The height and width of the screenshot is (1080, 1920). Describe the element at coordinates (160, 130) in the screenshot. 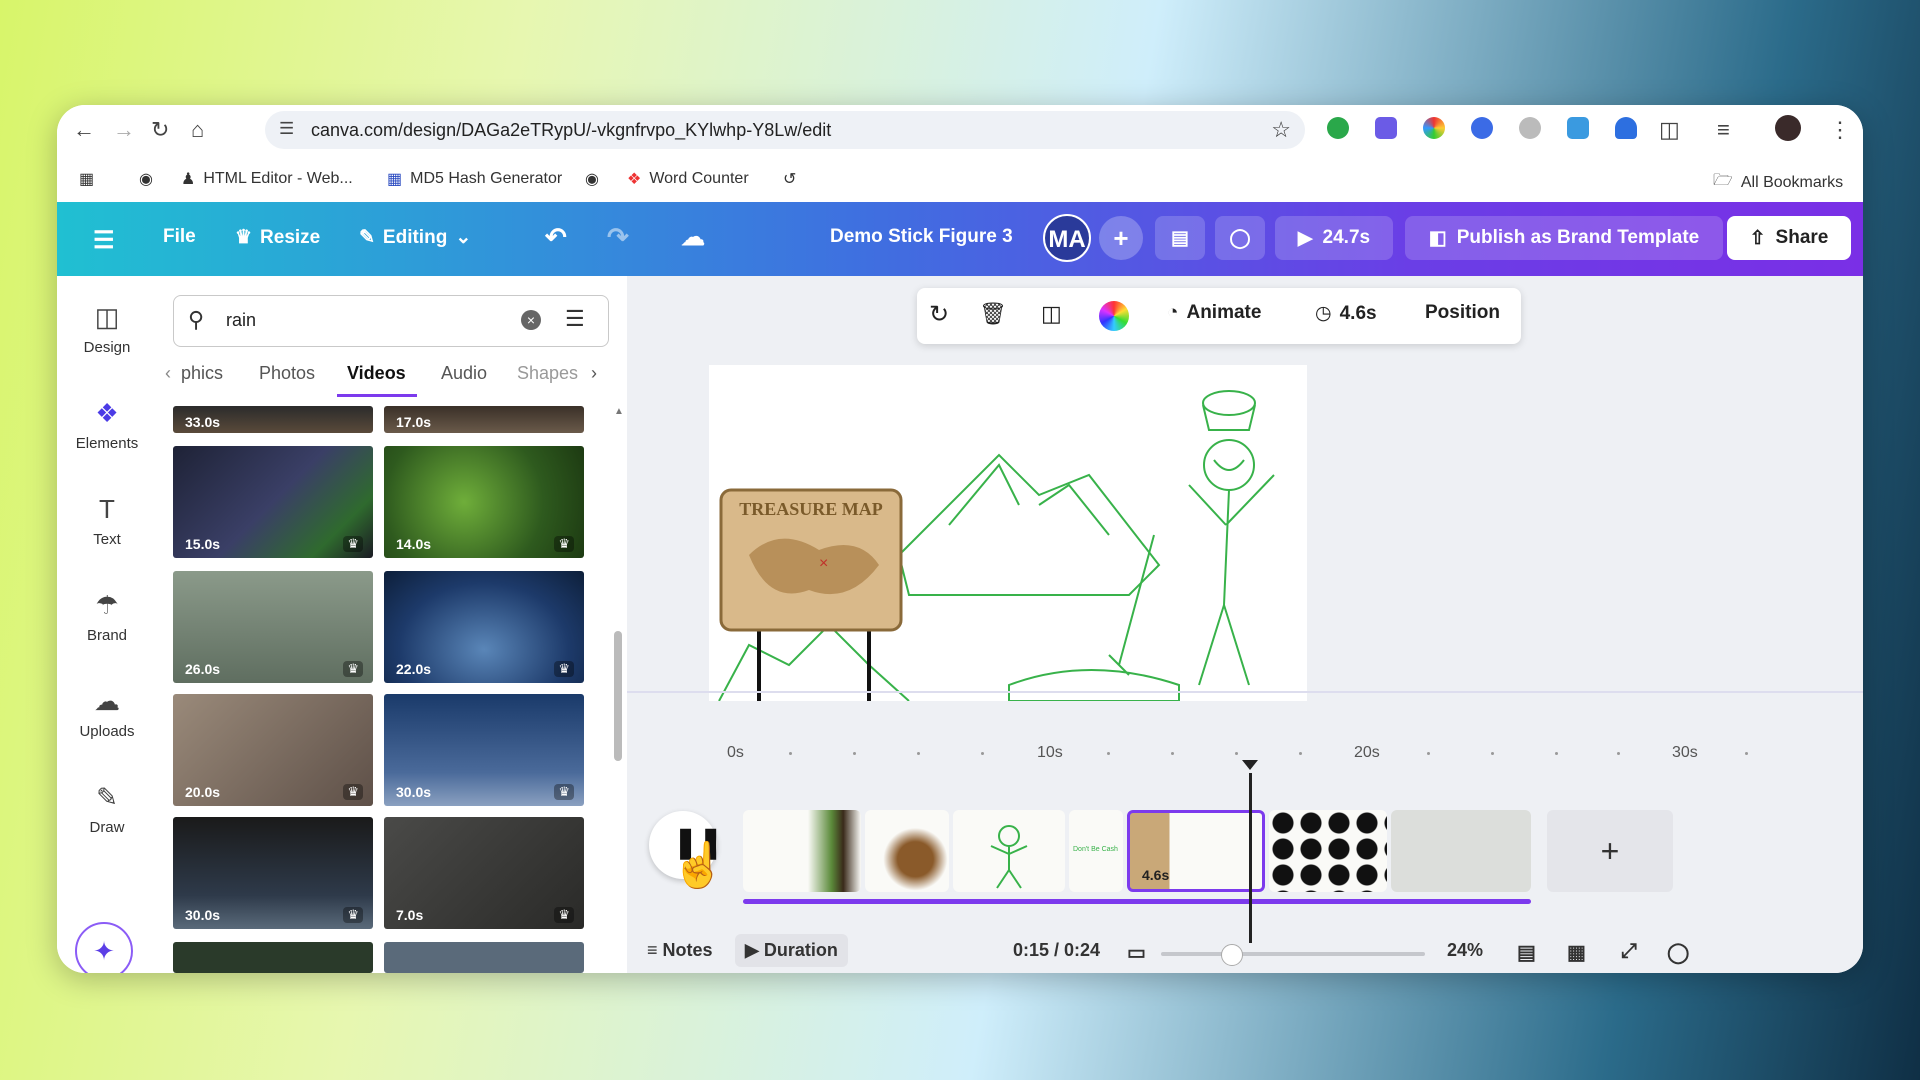

I see `reload-icon: ↻` at that location.